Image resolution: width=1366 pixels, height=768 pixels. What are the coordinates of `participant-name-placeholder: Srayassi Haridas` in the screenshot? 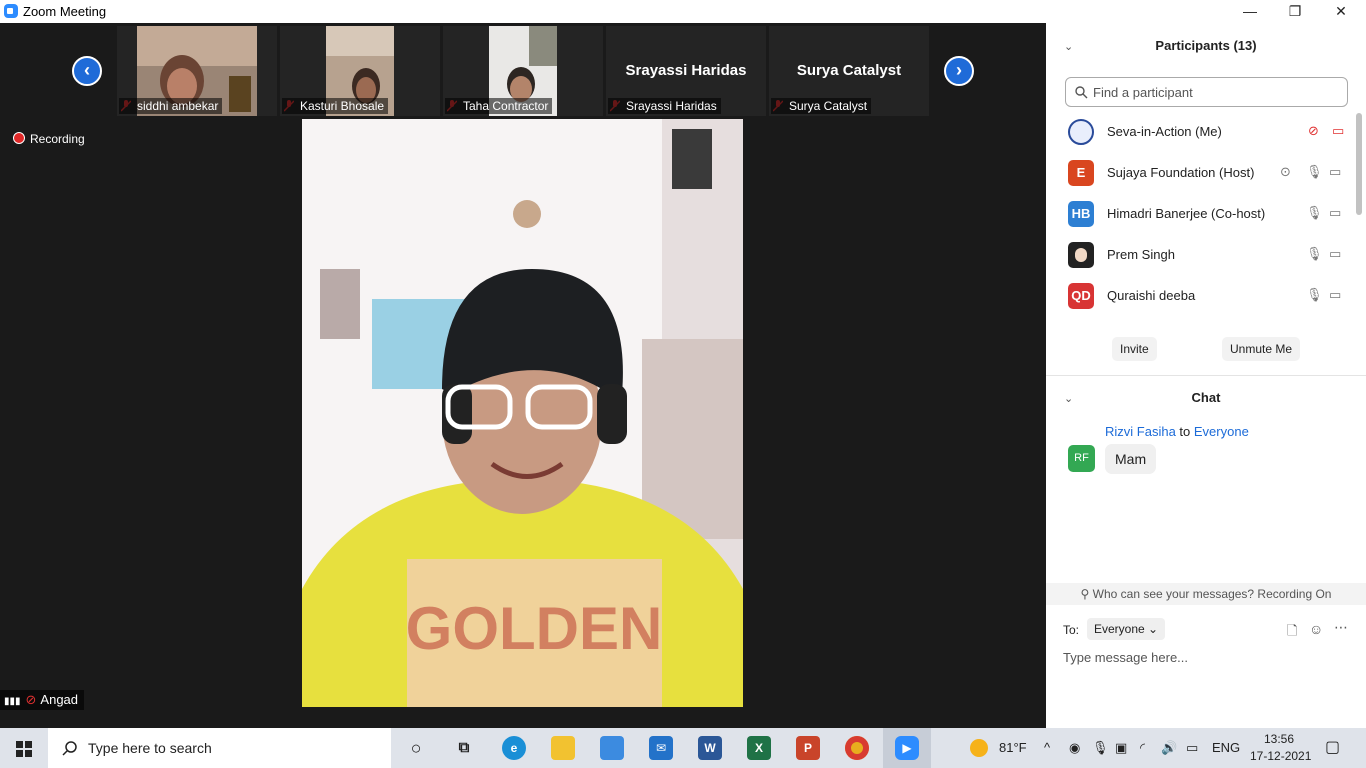 It's located at (686, 70).